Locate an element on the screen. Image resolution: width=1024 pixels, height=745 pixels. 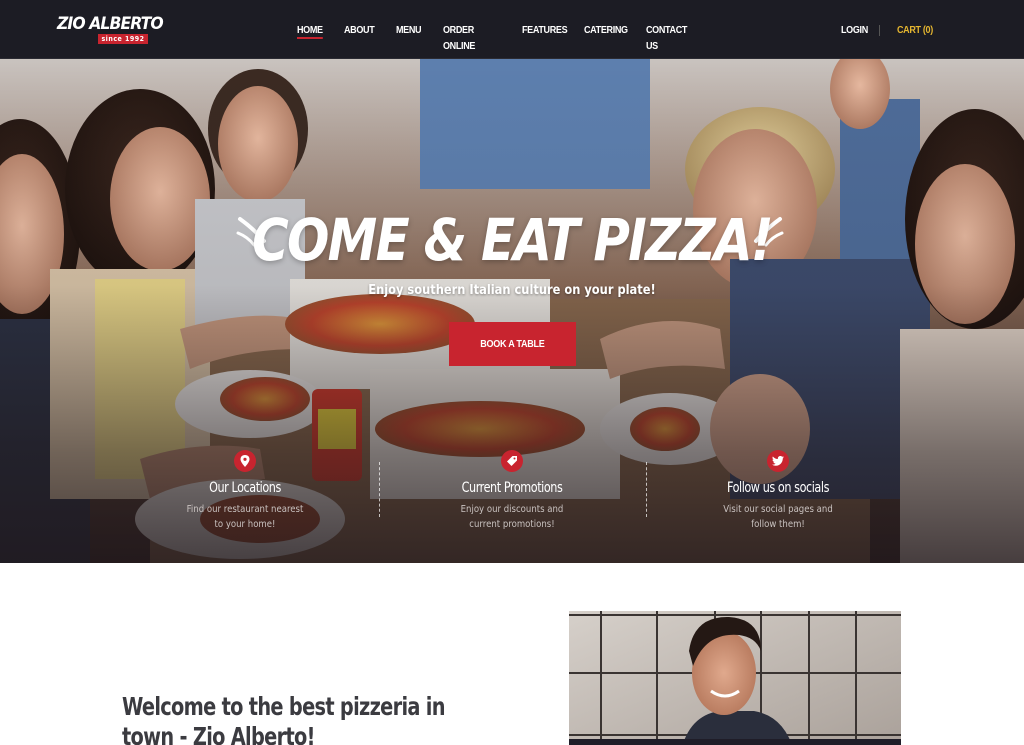
feature-title: Our Locations is located at coordinates (245, 488).